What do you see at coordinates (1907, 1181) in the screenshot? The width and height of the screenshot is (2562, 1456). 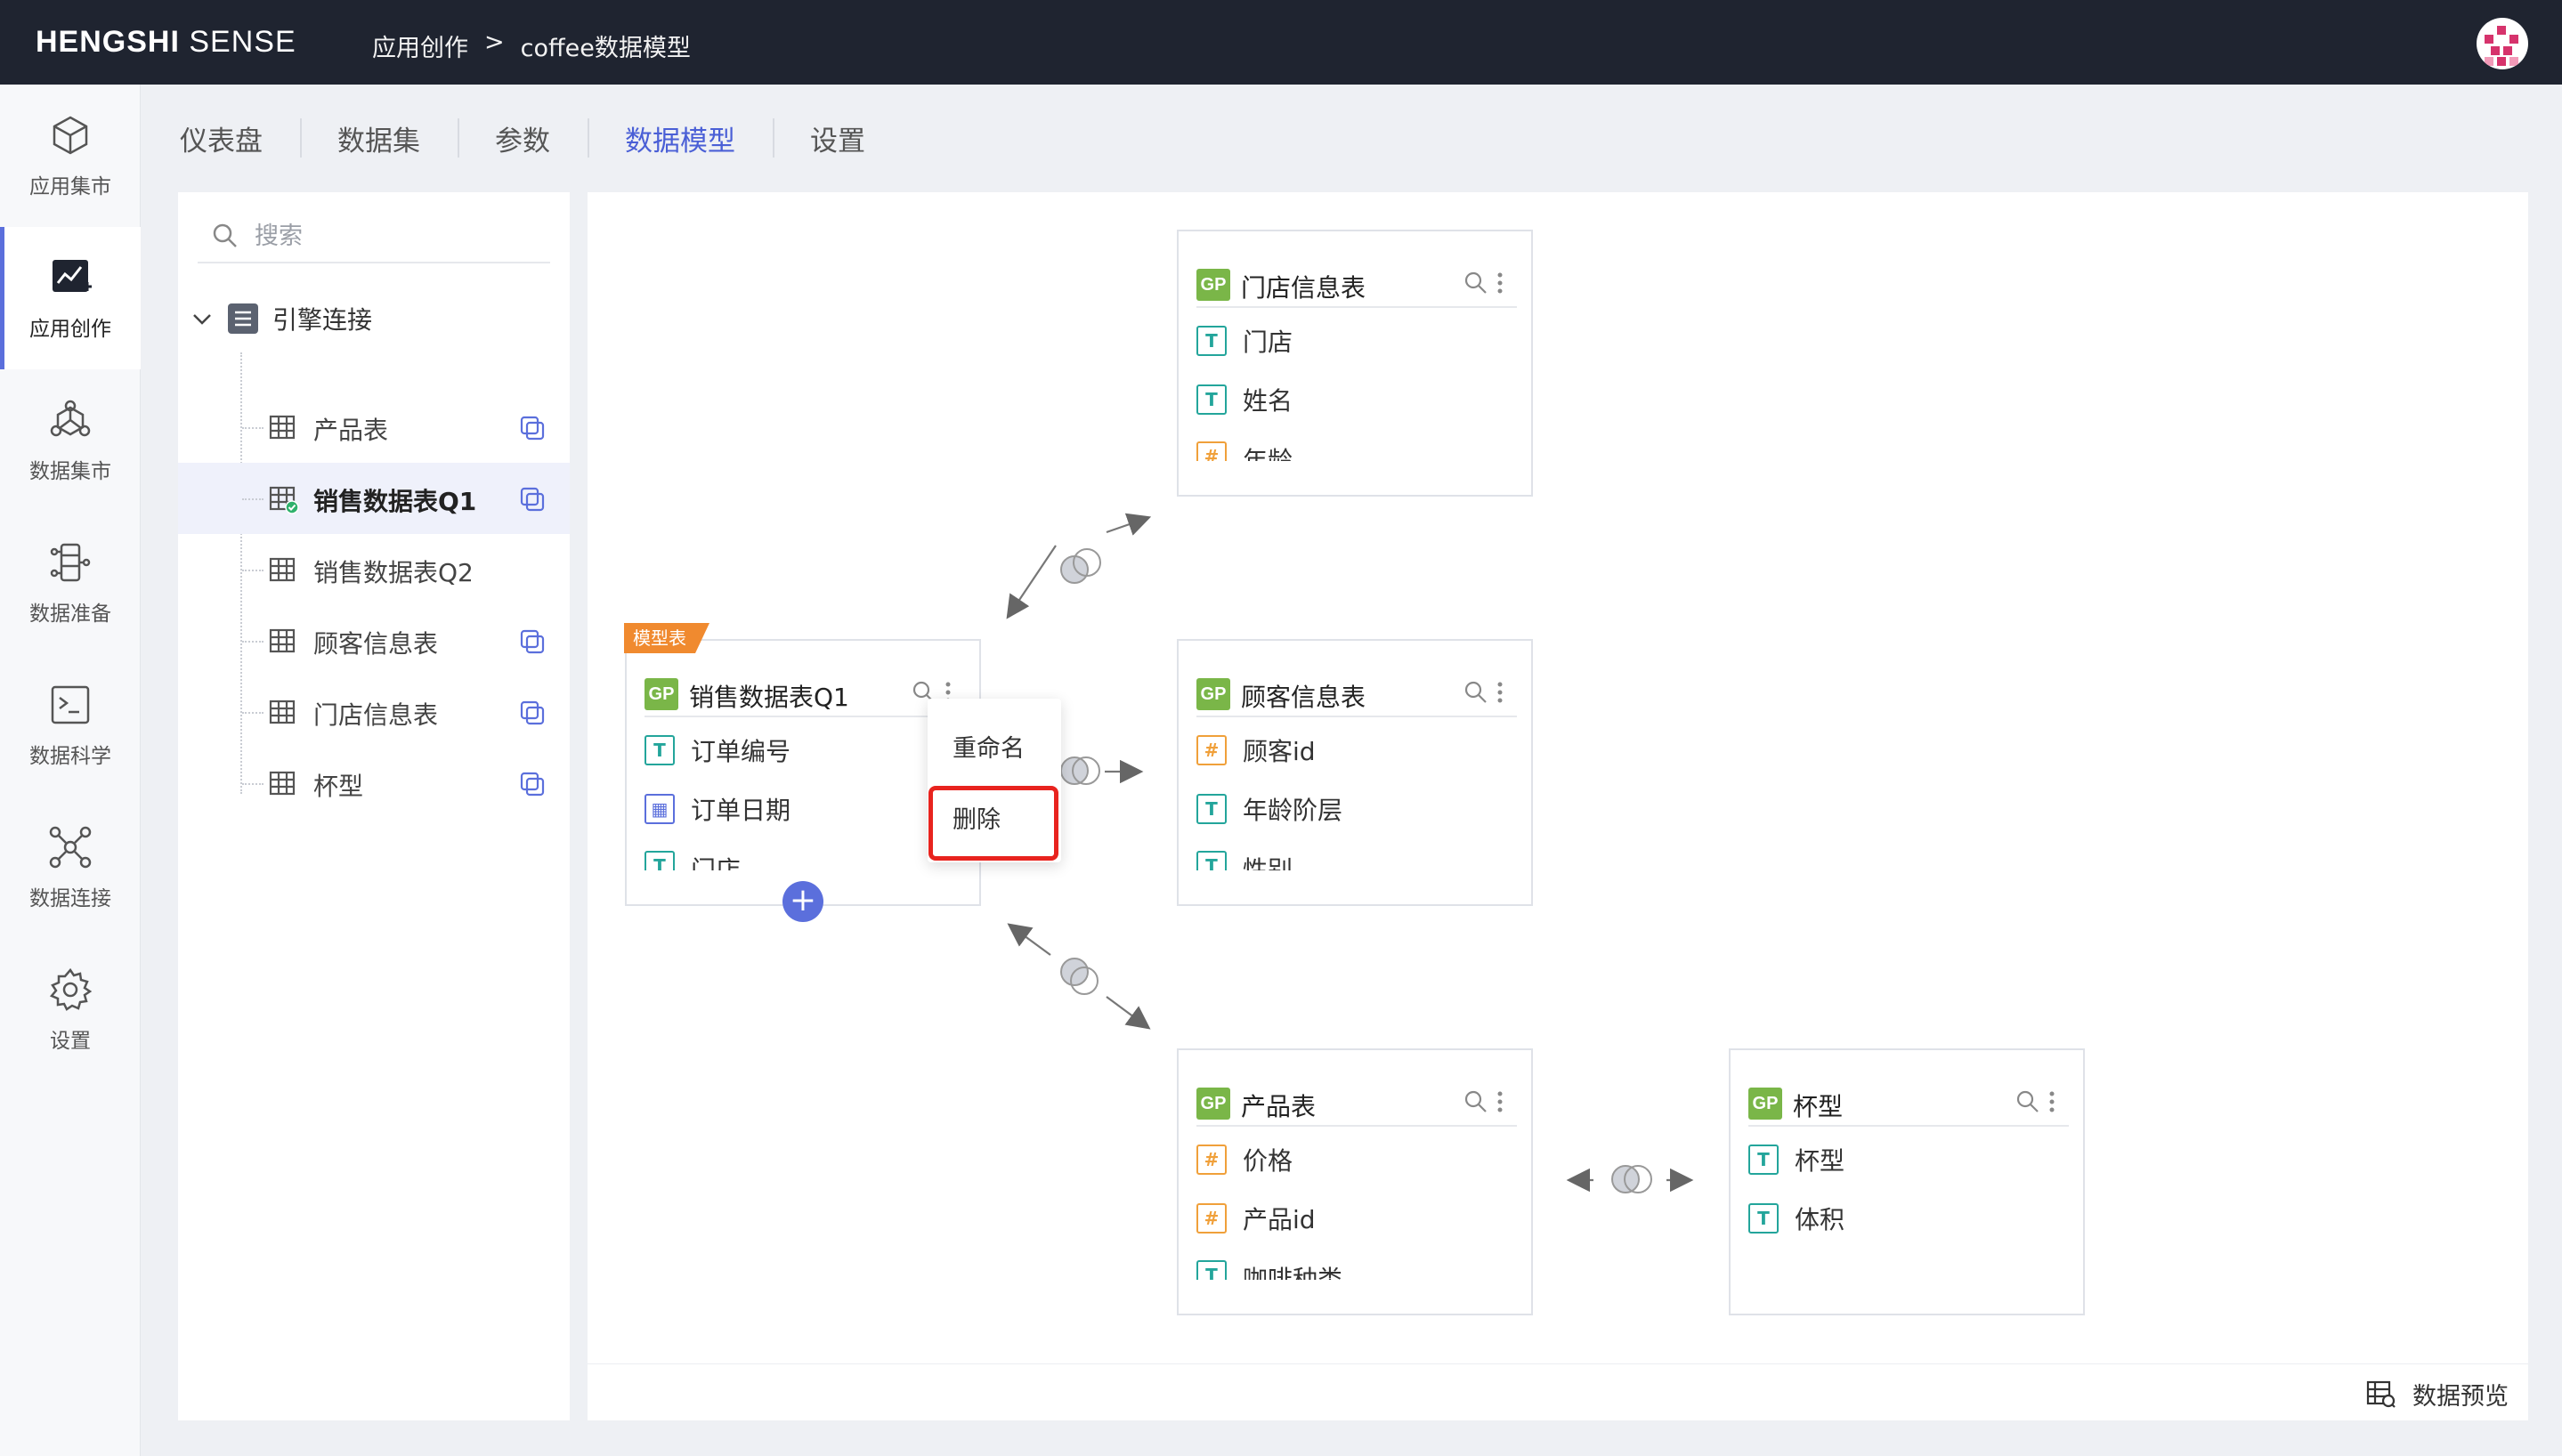 I see `model-card-cup: GP 杯型 T 杯型 T 体积` at bounding box center [1907, 1181].